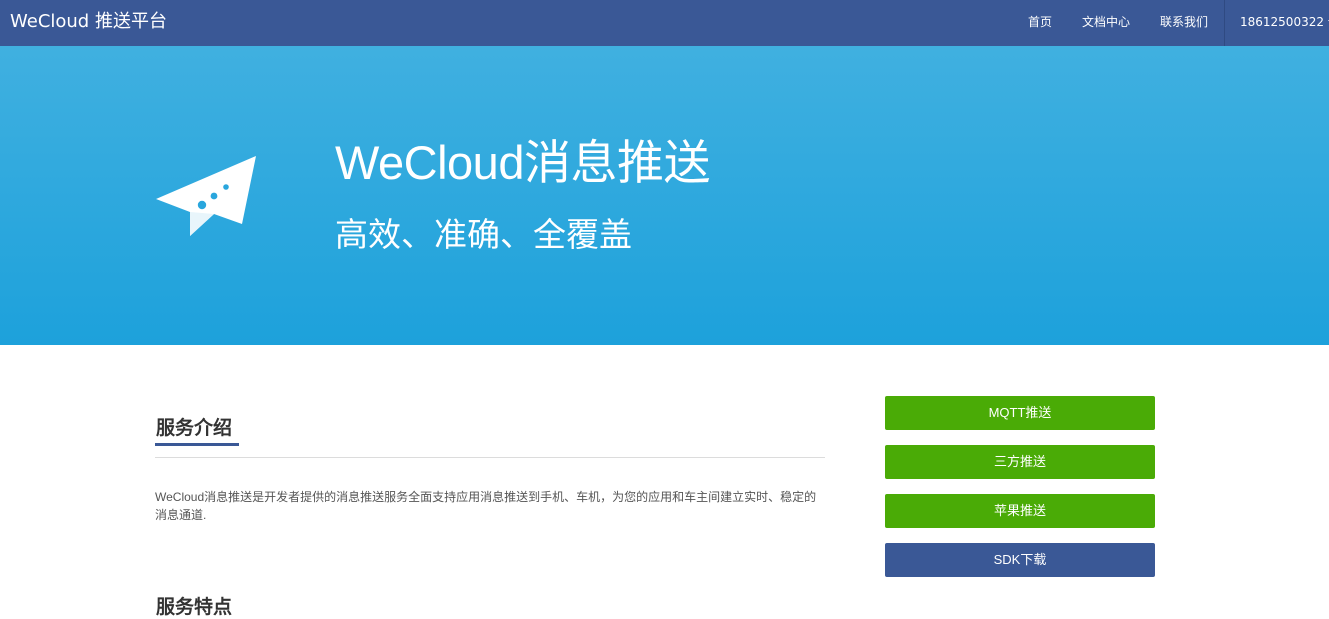 Image resolution: width=1329 pixels, height=619 pixels. What do you see at coordinates (1184, 22) in the screenshot?
I see `nav-link-contact: 联系我们` at bounding box center [1184, 22].